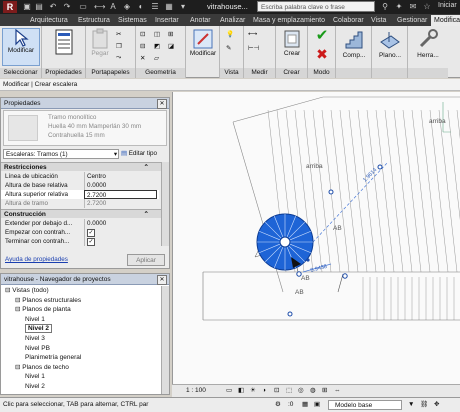 The width and height of the screenshot is (460, 412). Describe the element at coordinates (385, 7) in the screenshot. I see `search-icon: ⚲` at that location.